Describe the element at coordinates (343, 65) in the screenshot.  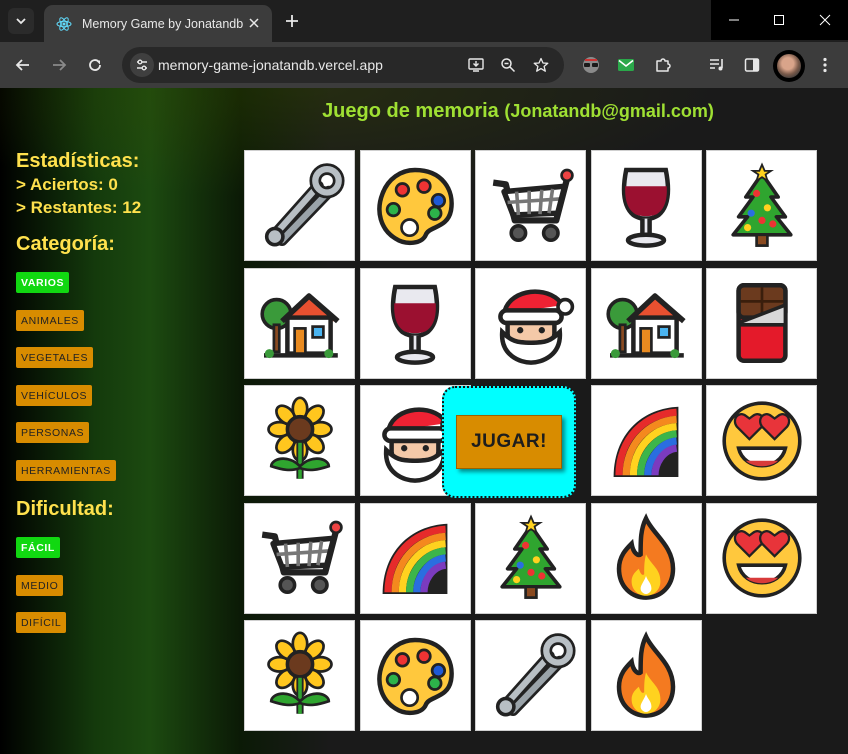
I see `address-bar: memory-game-jonatandb.vercel.app` at that location.